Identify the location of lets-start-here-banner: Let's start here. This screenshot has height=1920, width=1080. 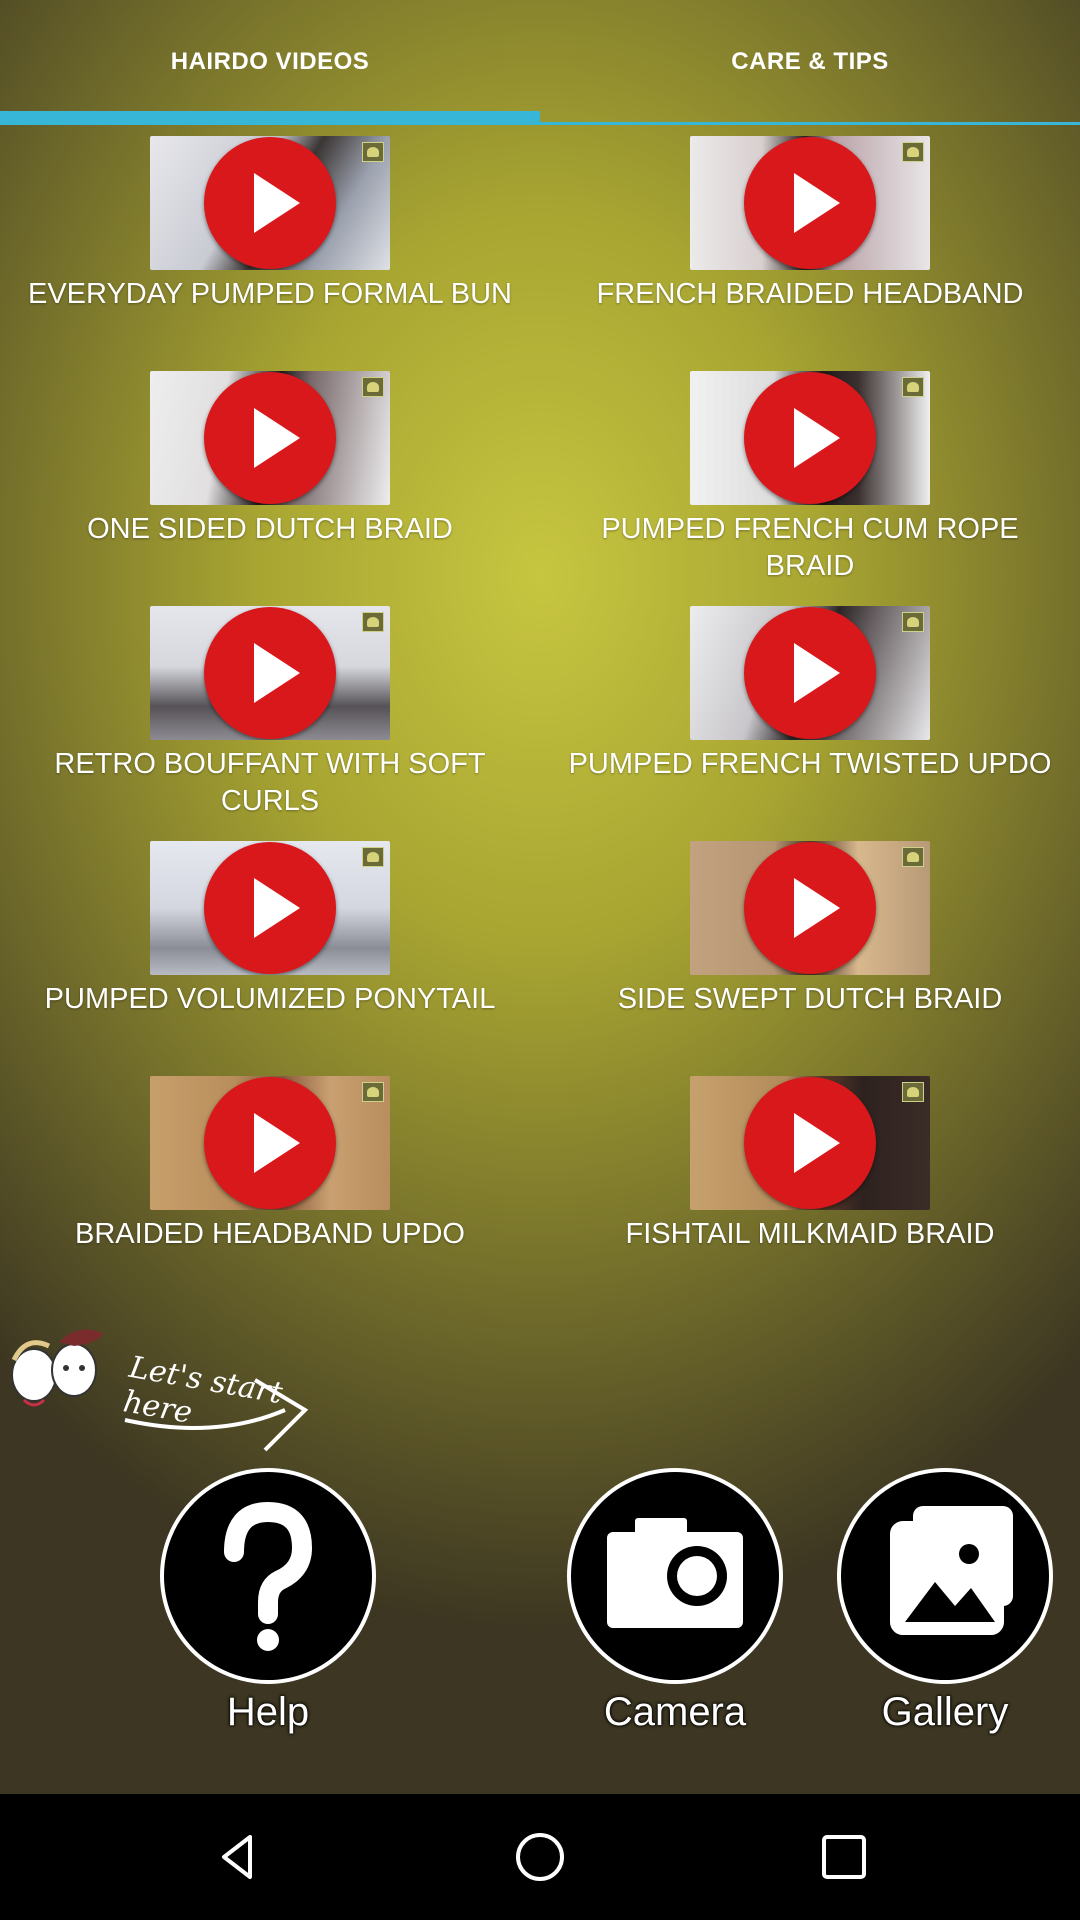
(170, 1390).